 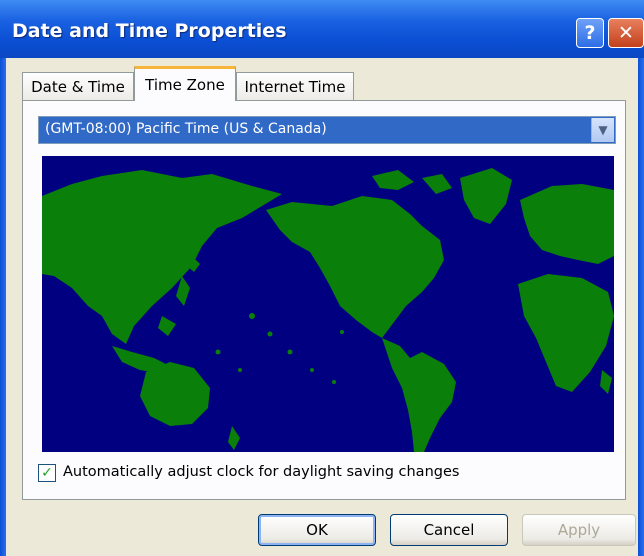 What do you see at coordinates (602, 130) in the screenshot?
I see `chevron-down-icon: ▼` at bounding box center [602, 130].